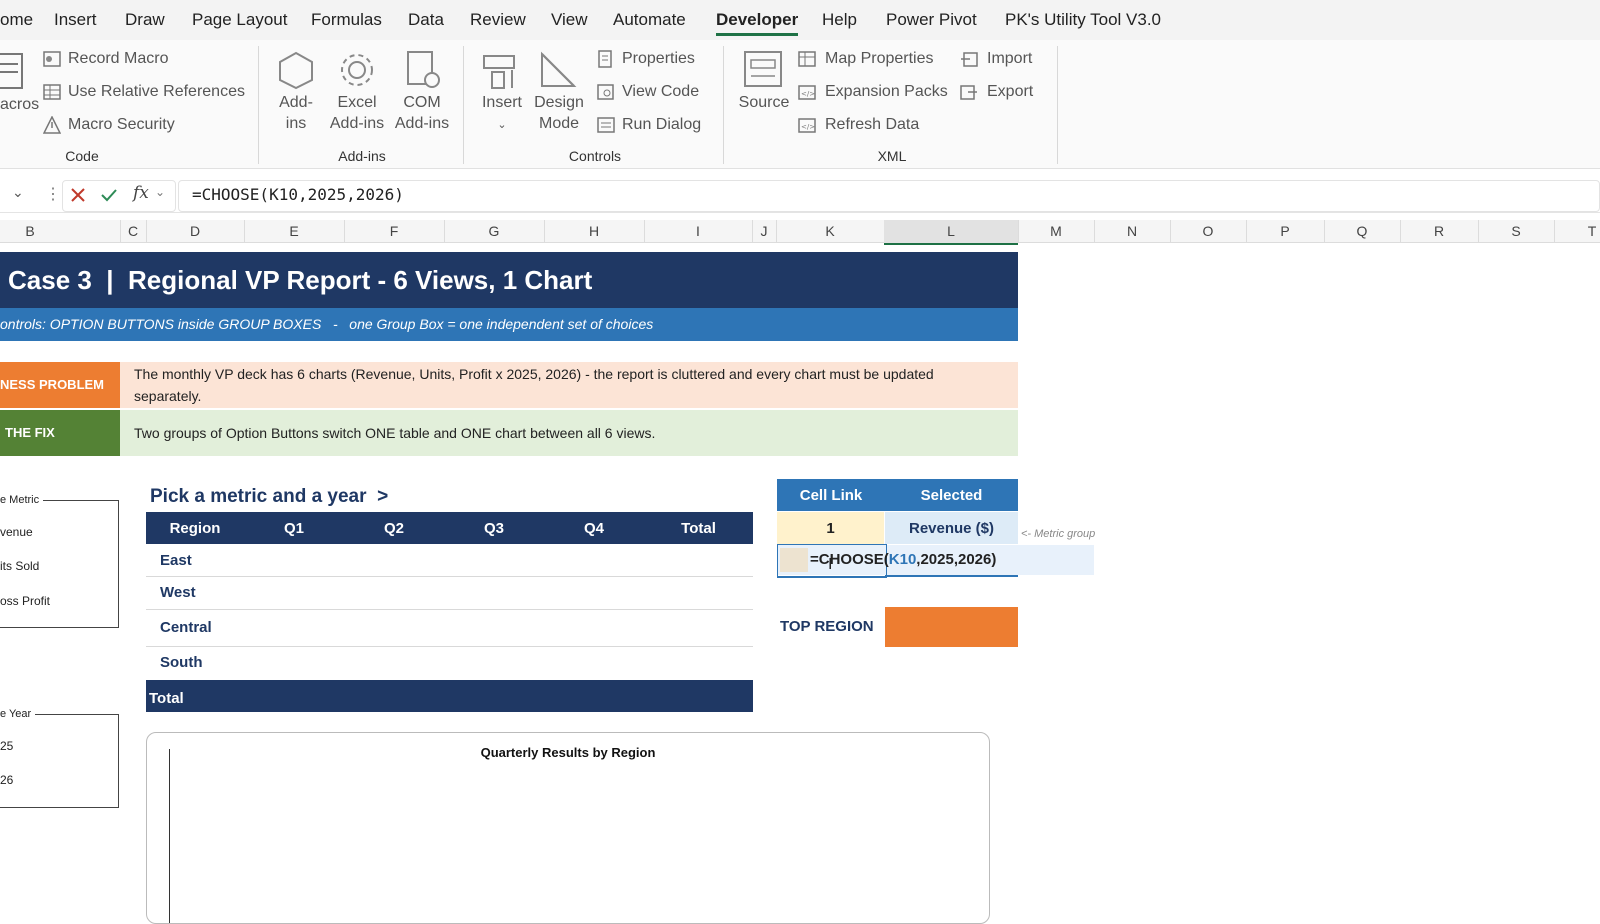  I want to click on col-header-r: R, so click(1439, 231).